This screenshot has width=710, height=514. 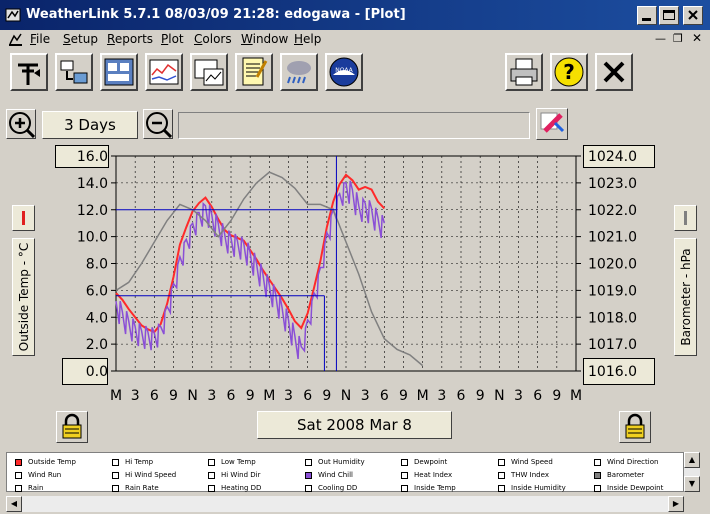 I want to click on legend-item: Inside Dewpoint, so click(x=628, y=488).